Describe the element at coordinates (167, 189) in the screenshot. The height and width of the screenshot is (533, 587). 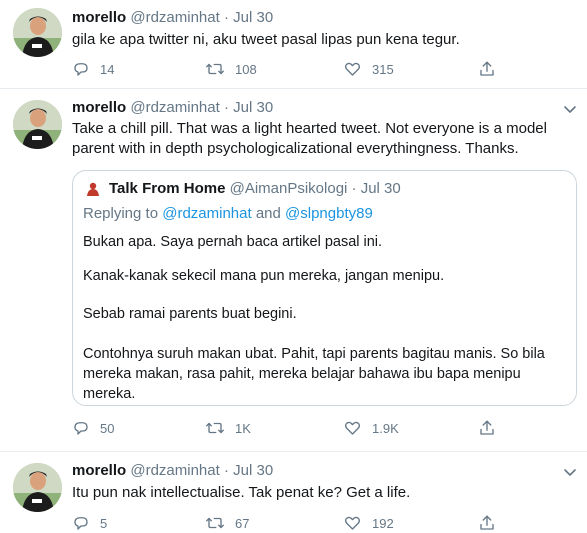
I see `quoted-display-name: Talk From Home` at that location.